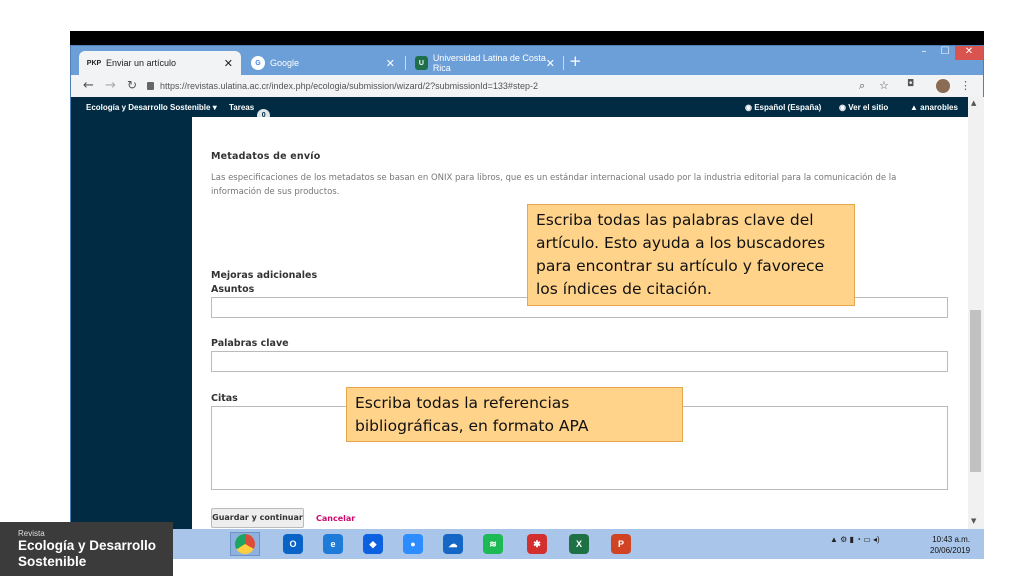 The width and height of the screenshot is (1024, 576). Describe the element at coordinates (131, 323) in the screenshot. I see `sidebar` at that location.